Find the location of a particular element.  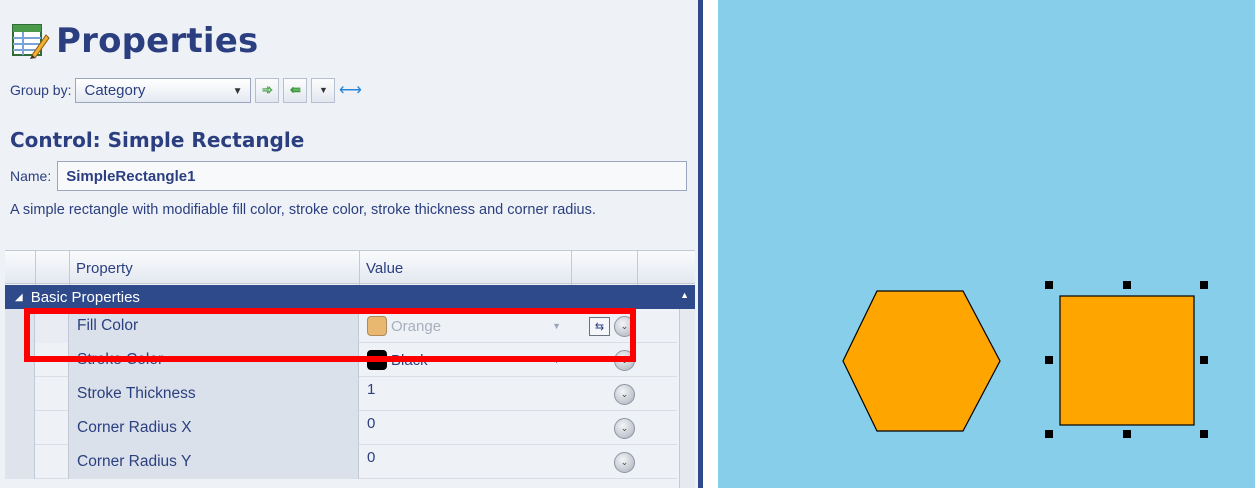

property-name: Stroke Thickness is located at coordinates (214, 394).